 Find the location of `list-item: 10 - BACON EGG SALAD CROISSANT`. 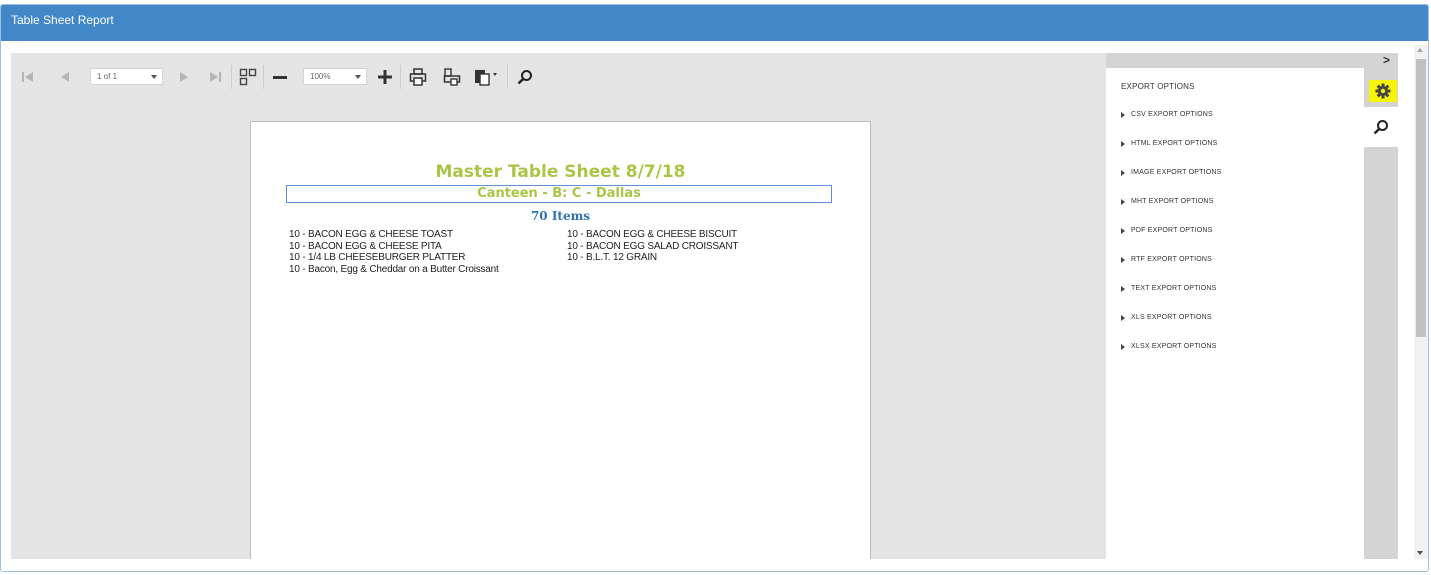

list-item: 10 - BACON EGG SALAD CROISSANT is located at coordinates (653, 246).